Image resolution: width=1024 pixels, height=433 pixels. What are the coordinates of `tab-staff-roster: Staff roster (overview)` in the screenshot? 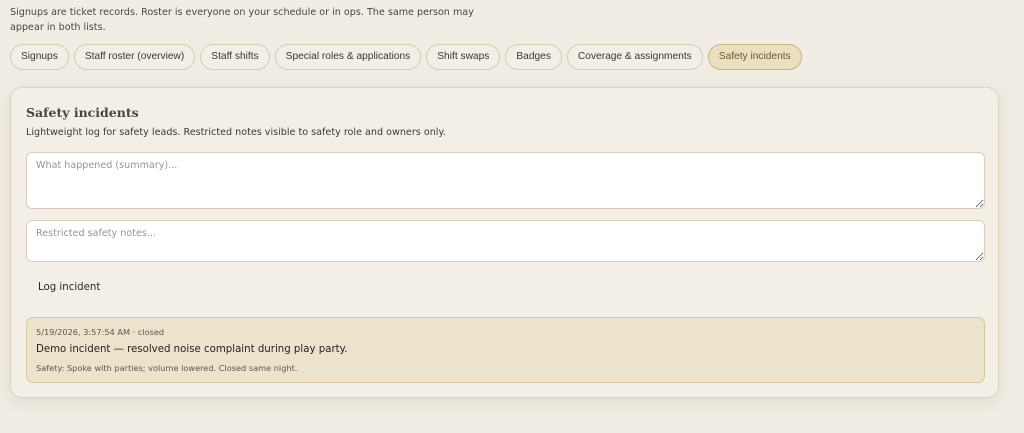 It's located at (134, 57).